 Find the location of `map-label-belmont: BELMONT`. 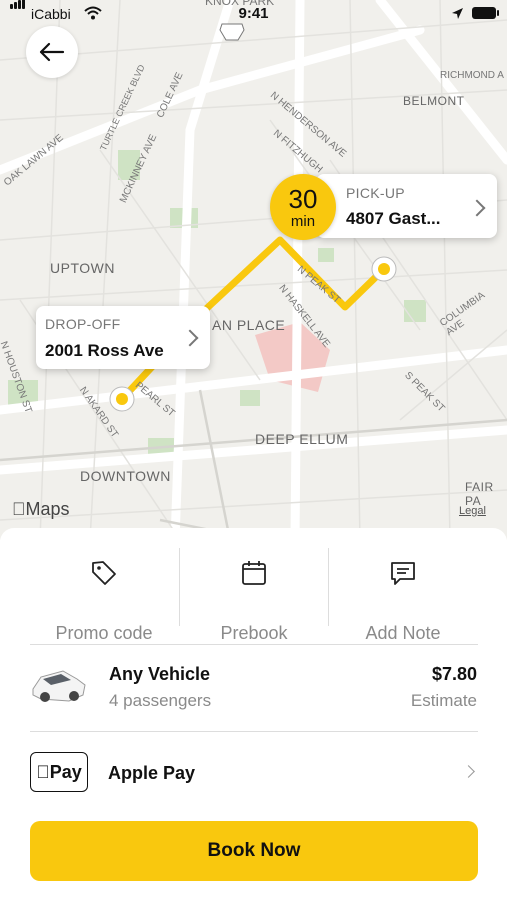

map-label-belmont: BELMONT is located at coordinates (434, 101).